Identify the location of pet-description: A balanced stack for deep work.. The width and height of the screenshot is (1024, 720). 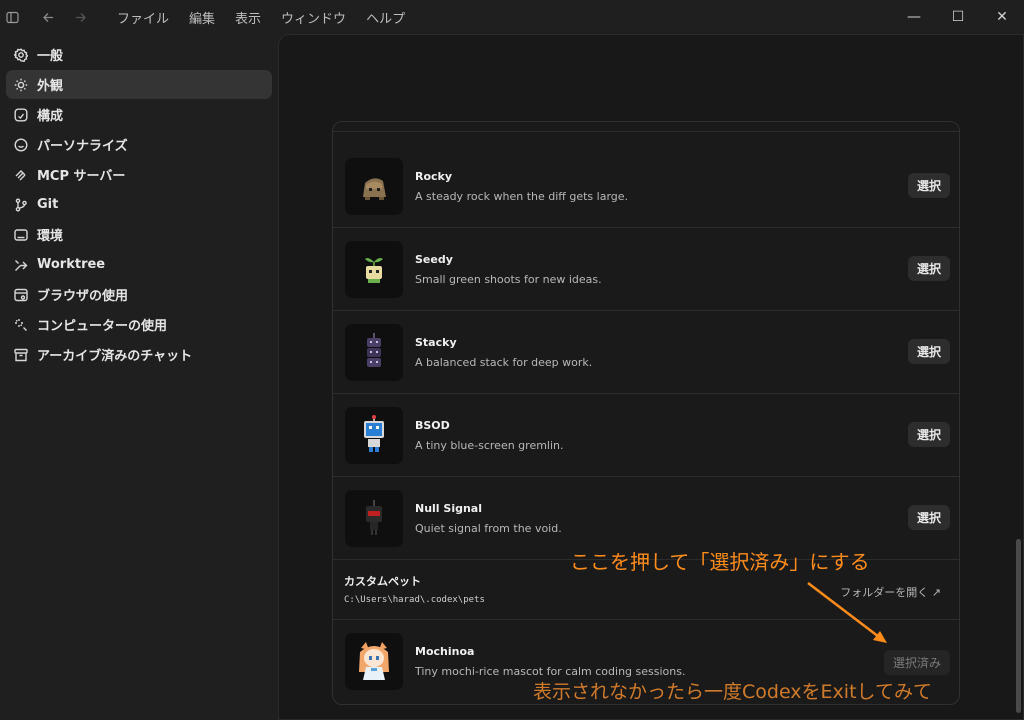
(504, 362).